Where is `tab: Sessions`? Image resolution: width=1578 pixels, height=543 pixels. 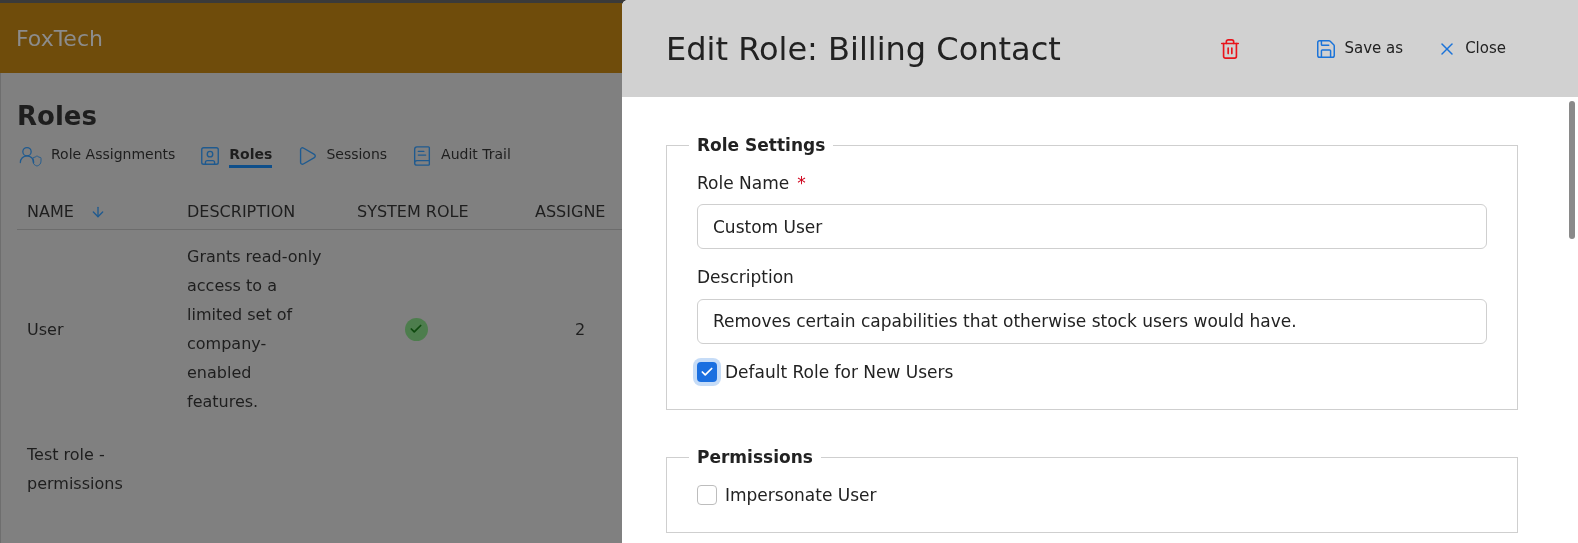 tab: Sessions is located at coordinates (342, 156).